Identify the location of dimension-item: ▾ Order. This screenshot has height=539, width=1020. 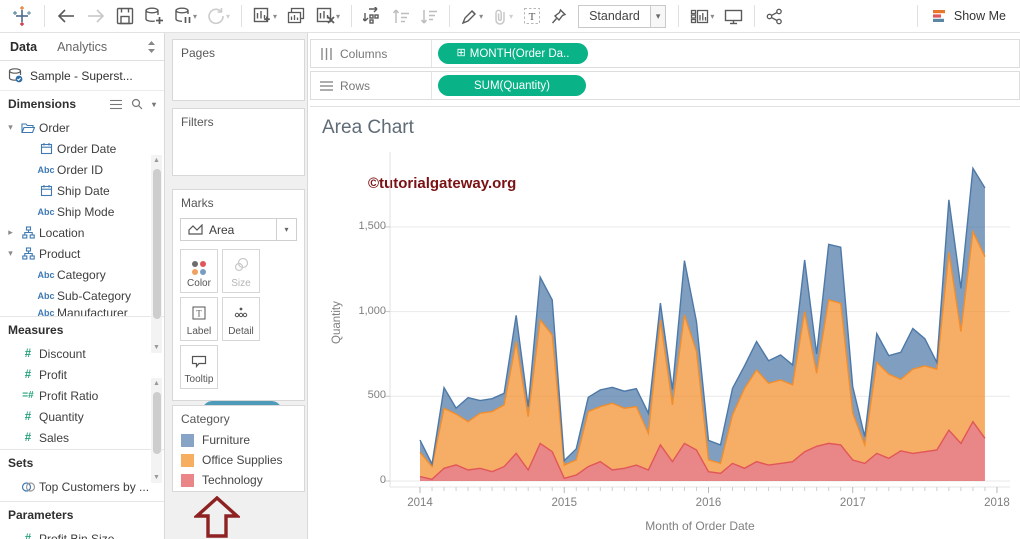
(82, 127).